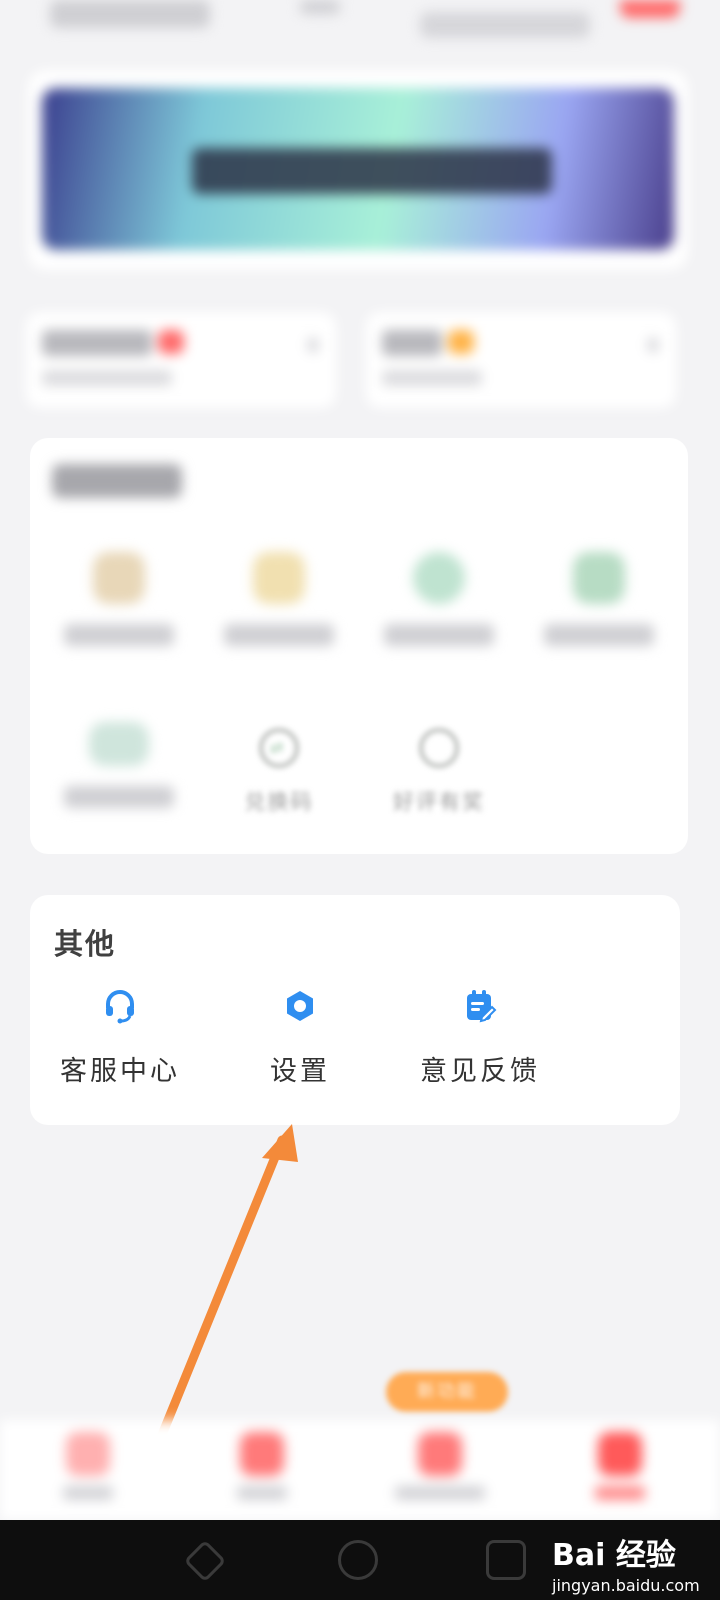 The image size is (720, 1600). What do you see at coordinates (300, 1071) in the screenshot?
I see `settings-label: 设置` at bounding box center [300, 1071].